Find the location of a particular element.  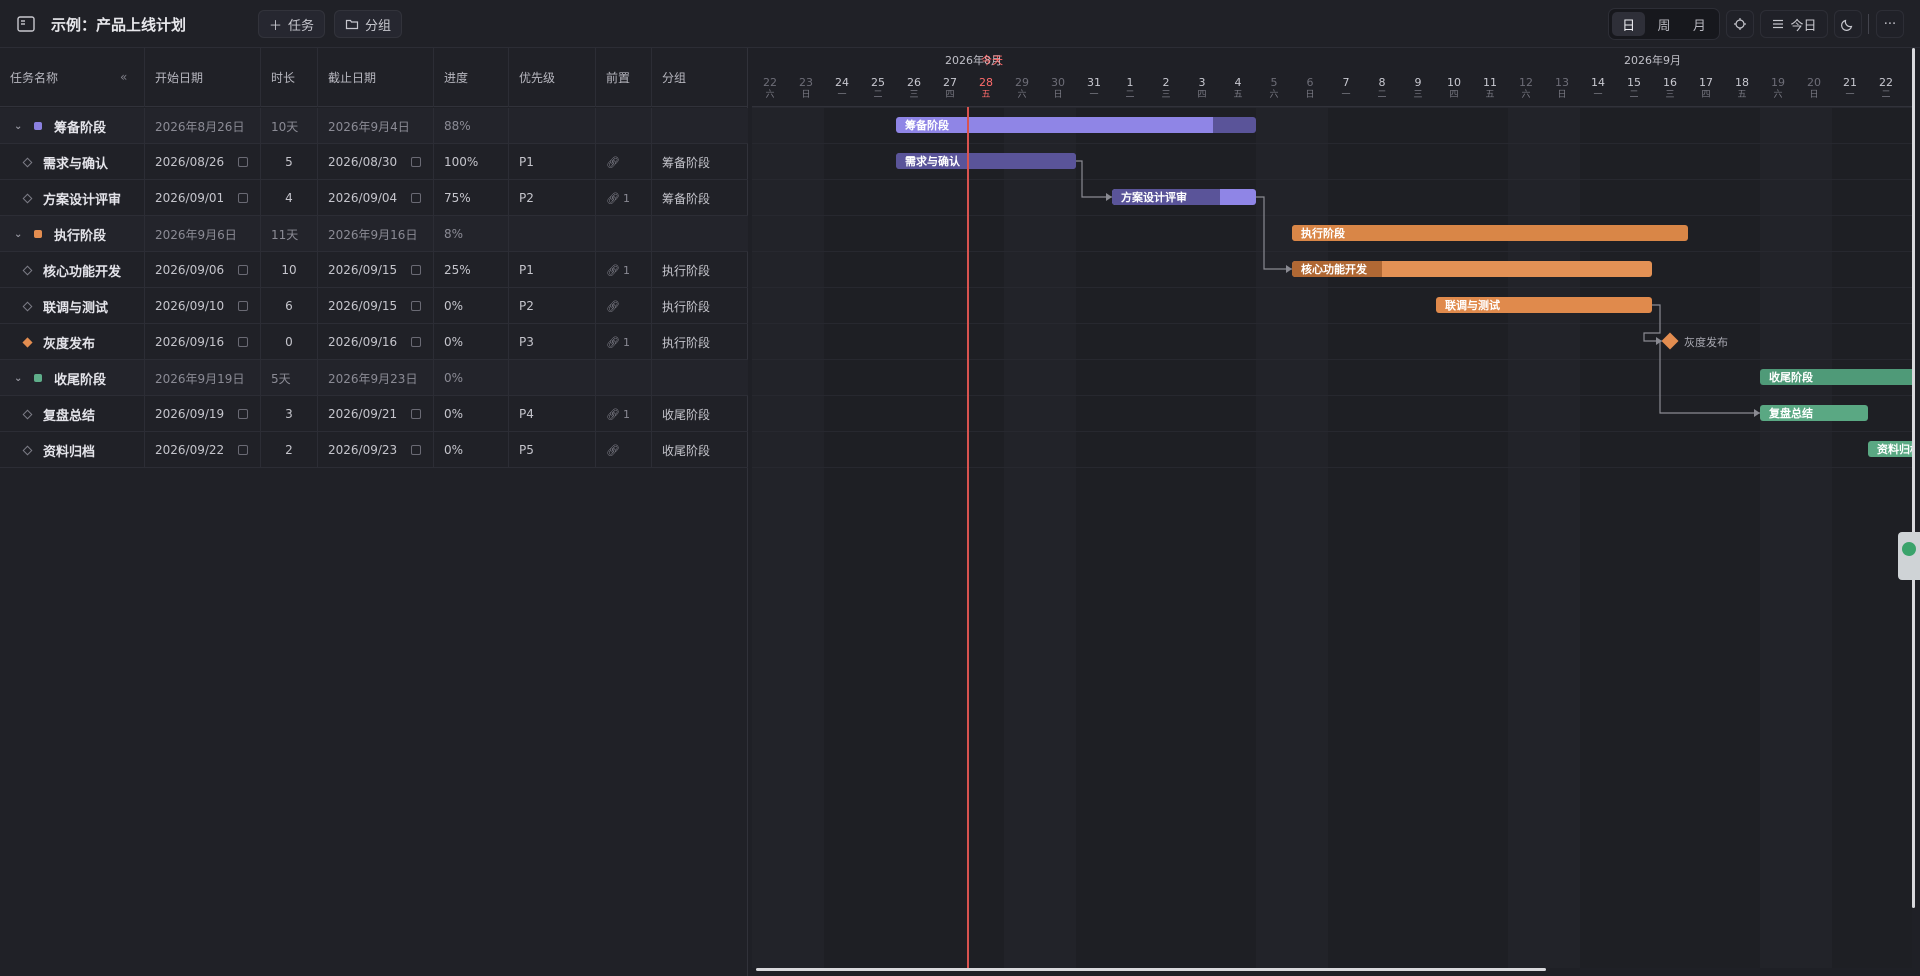

priority-cell is located at coordinates (552, 378).